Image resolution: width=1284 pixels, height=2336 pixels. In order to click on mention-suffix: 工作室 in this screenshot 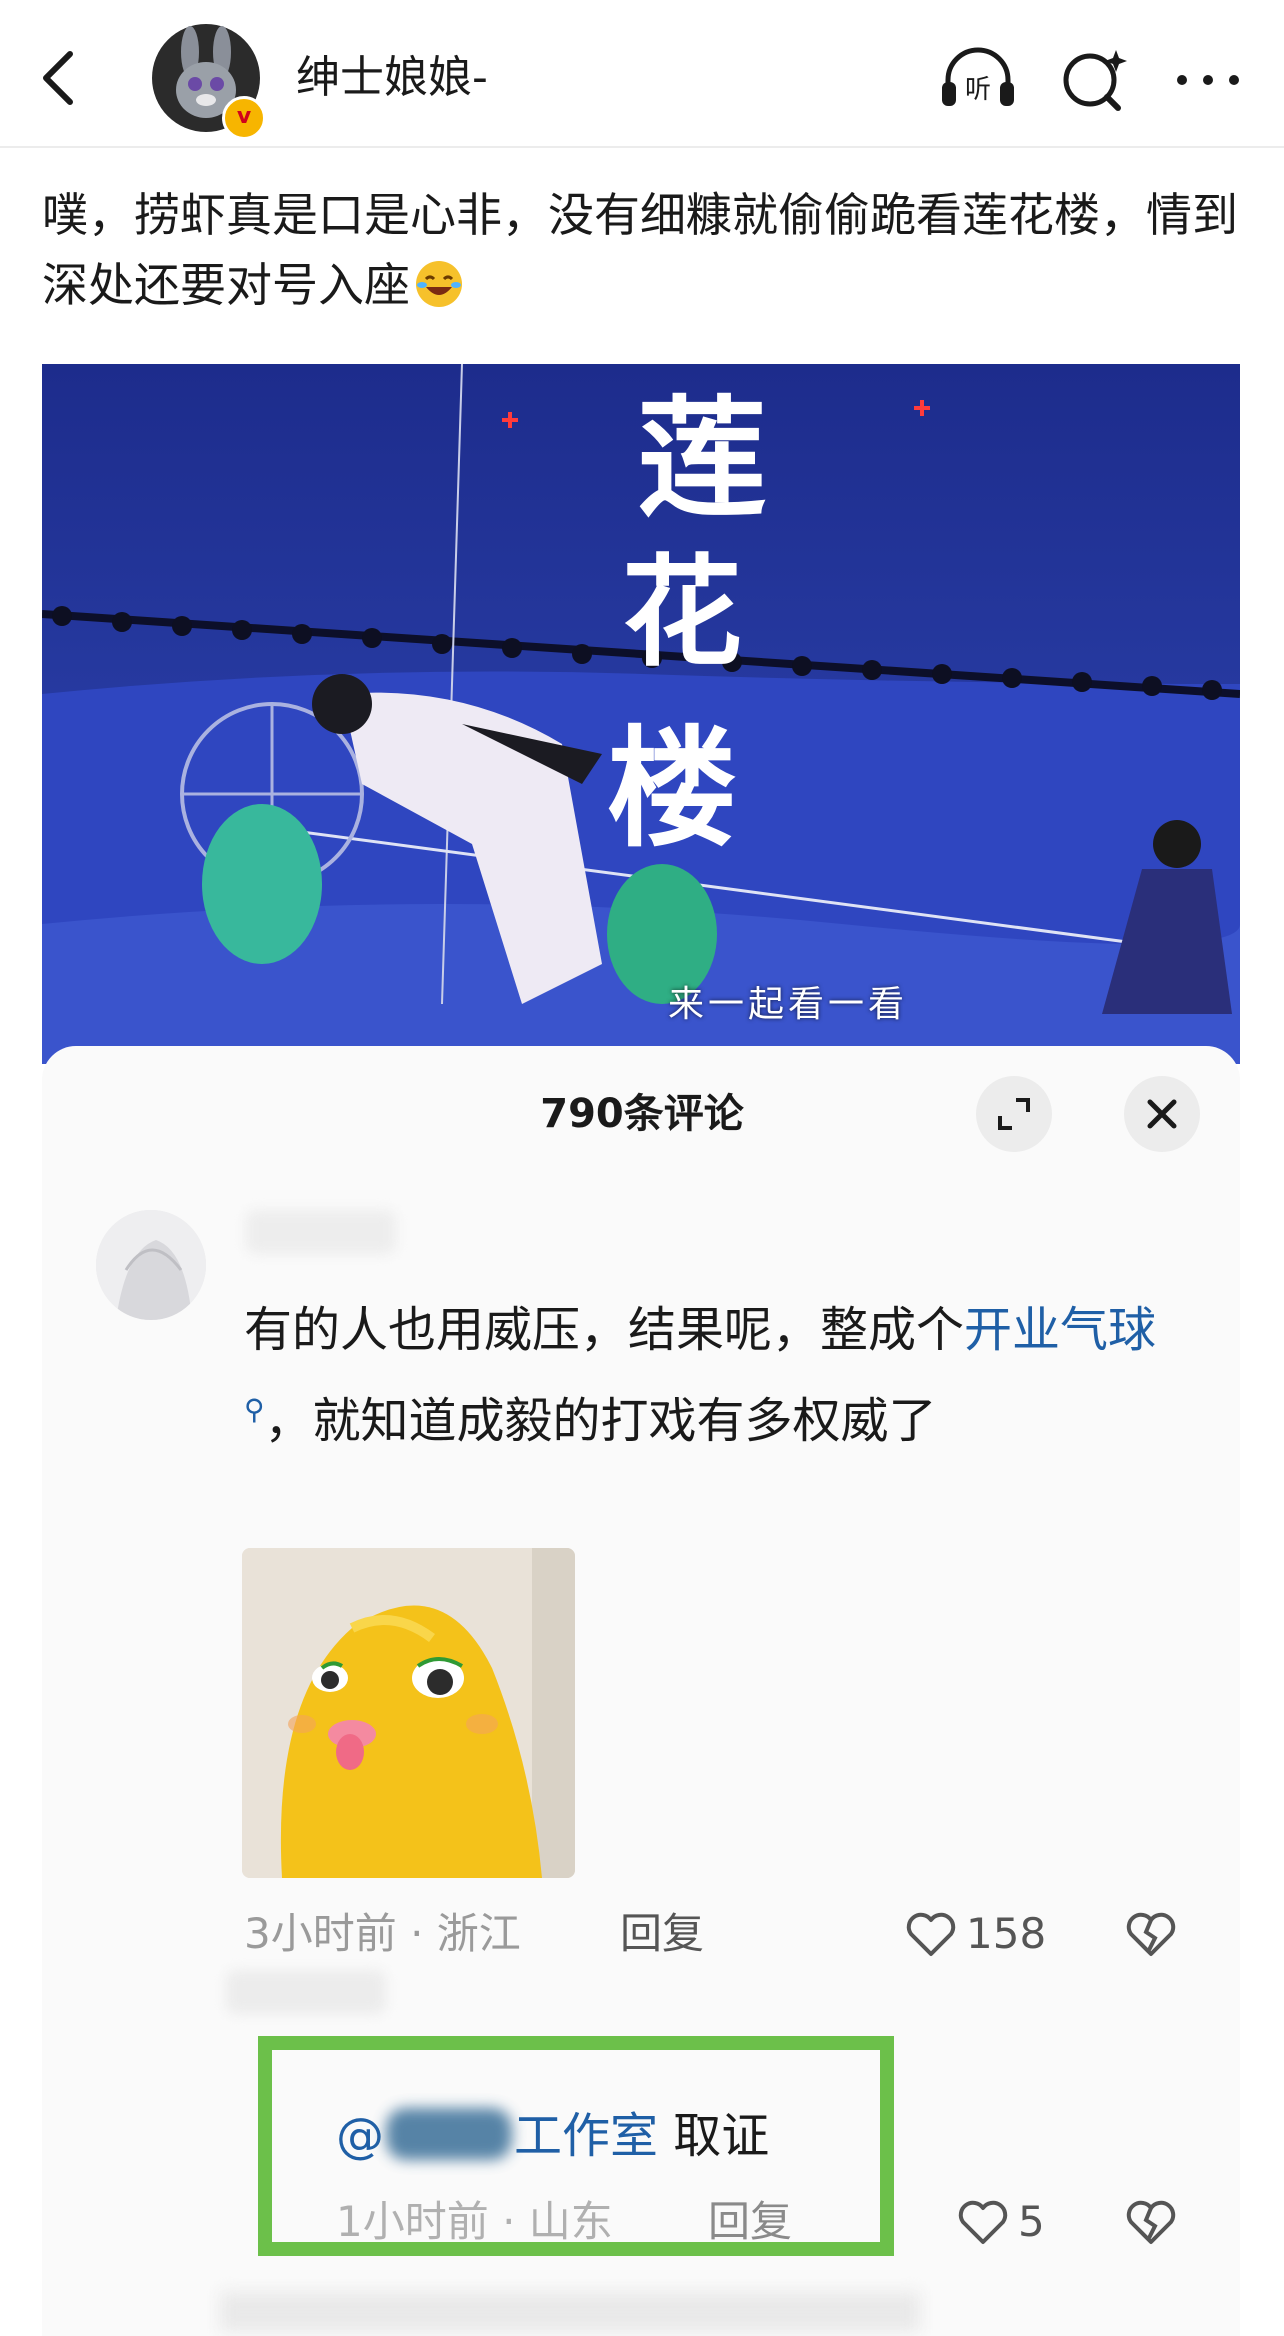, I will do `click(586, 2136)`.